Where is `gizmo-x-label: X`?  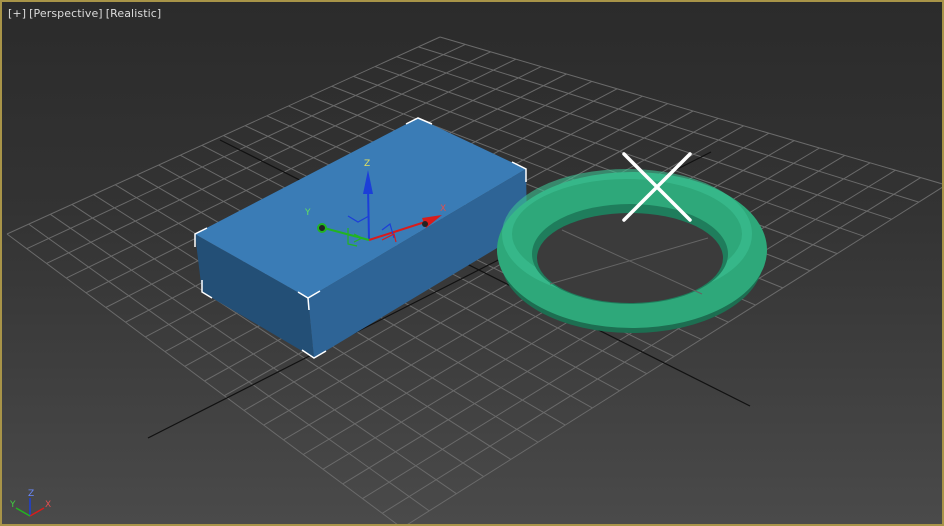 gizmo-x-label: X is located at coordinates (443, 209).